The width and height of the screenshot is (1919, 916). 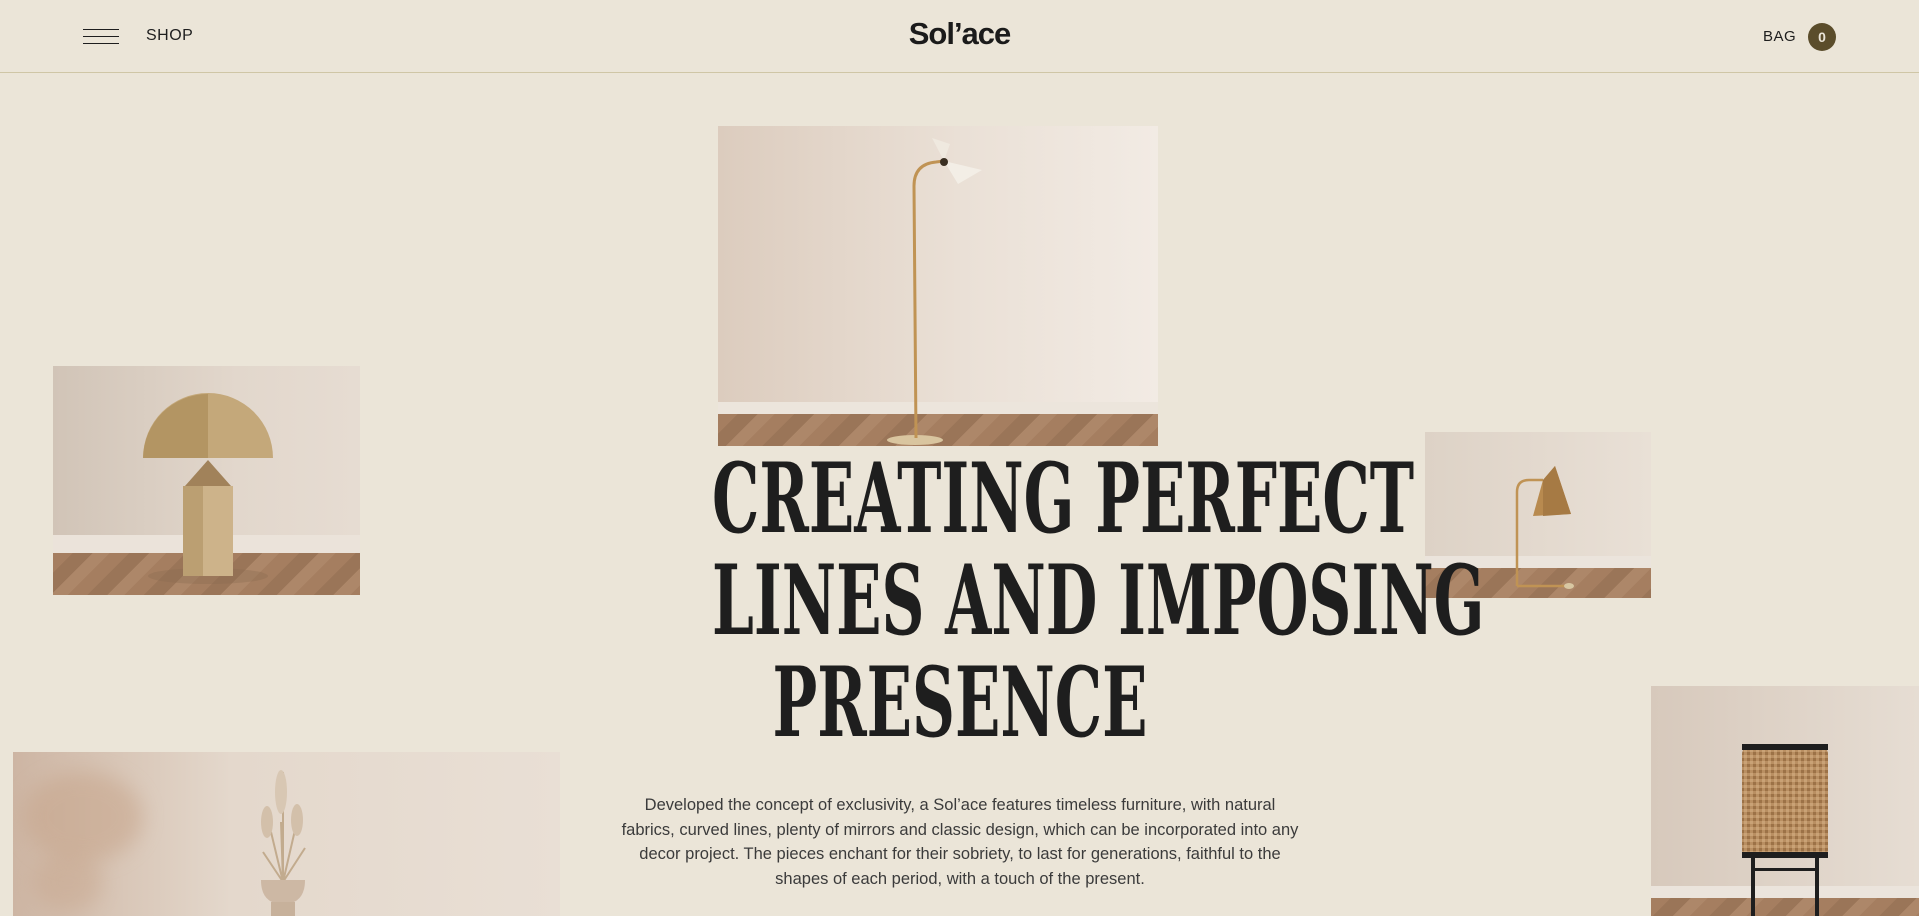 I want to click on rattan-lamp-illustration, so click(x=1785, y=830).